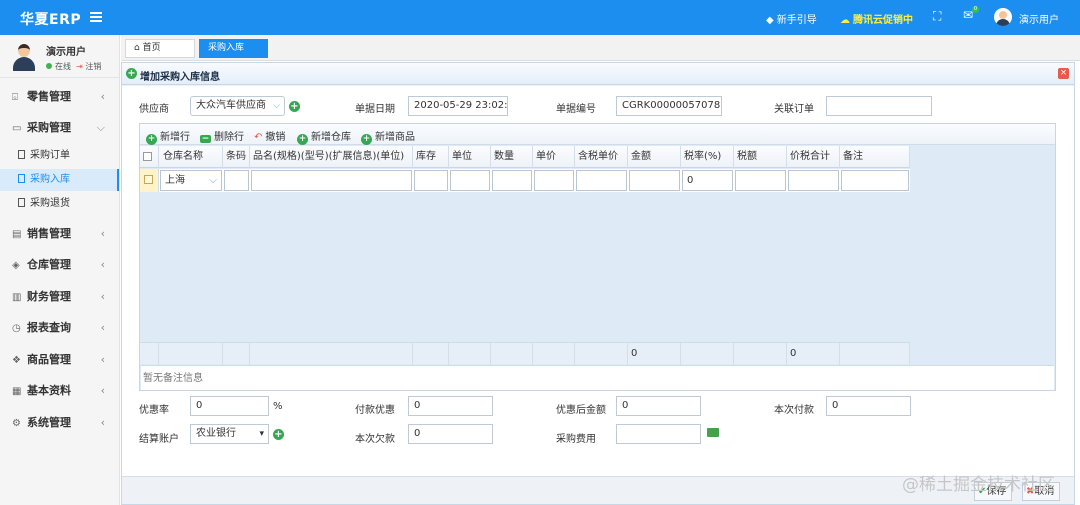 This screenshot has height=505, width=1080. I want to click on sidebar-subitem-2: 采购入库, so click(59, 180).